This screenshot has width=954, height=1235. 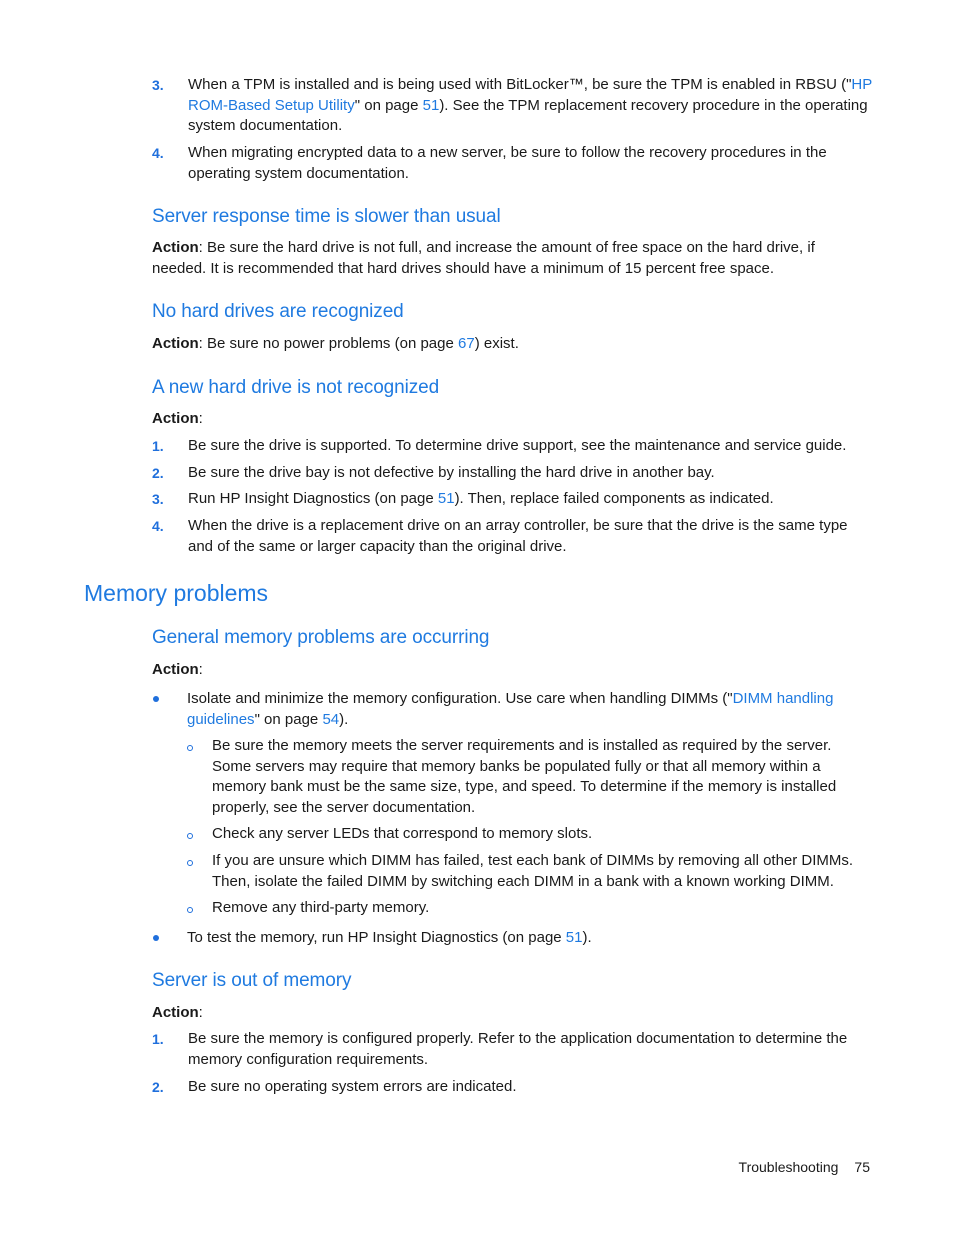 What do you see at coordinates (466, 343) in the screenshot?
I see `page-link: 67` at bounding box center [466, 343].